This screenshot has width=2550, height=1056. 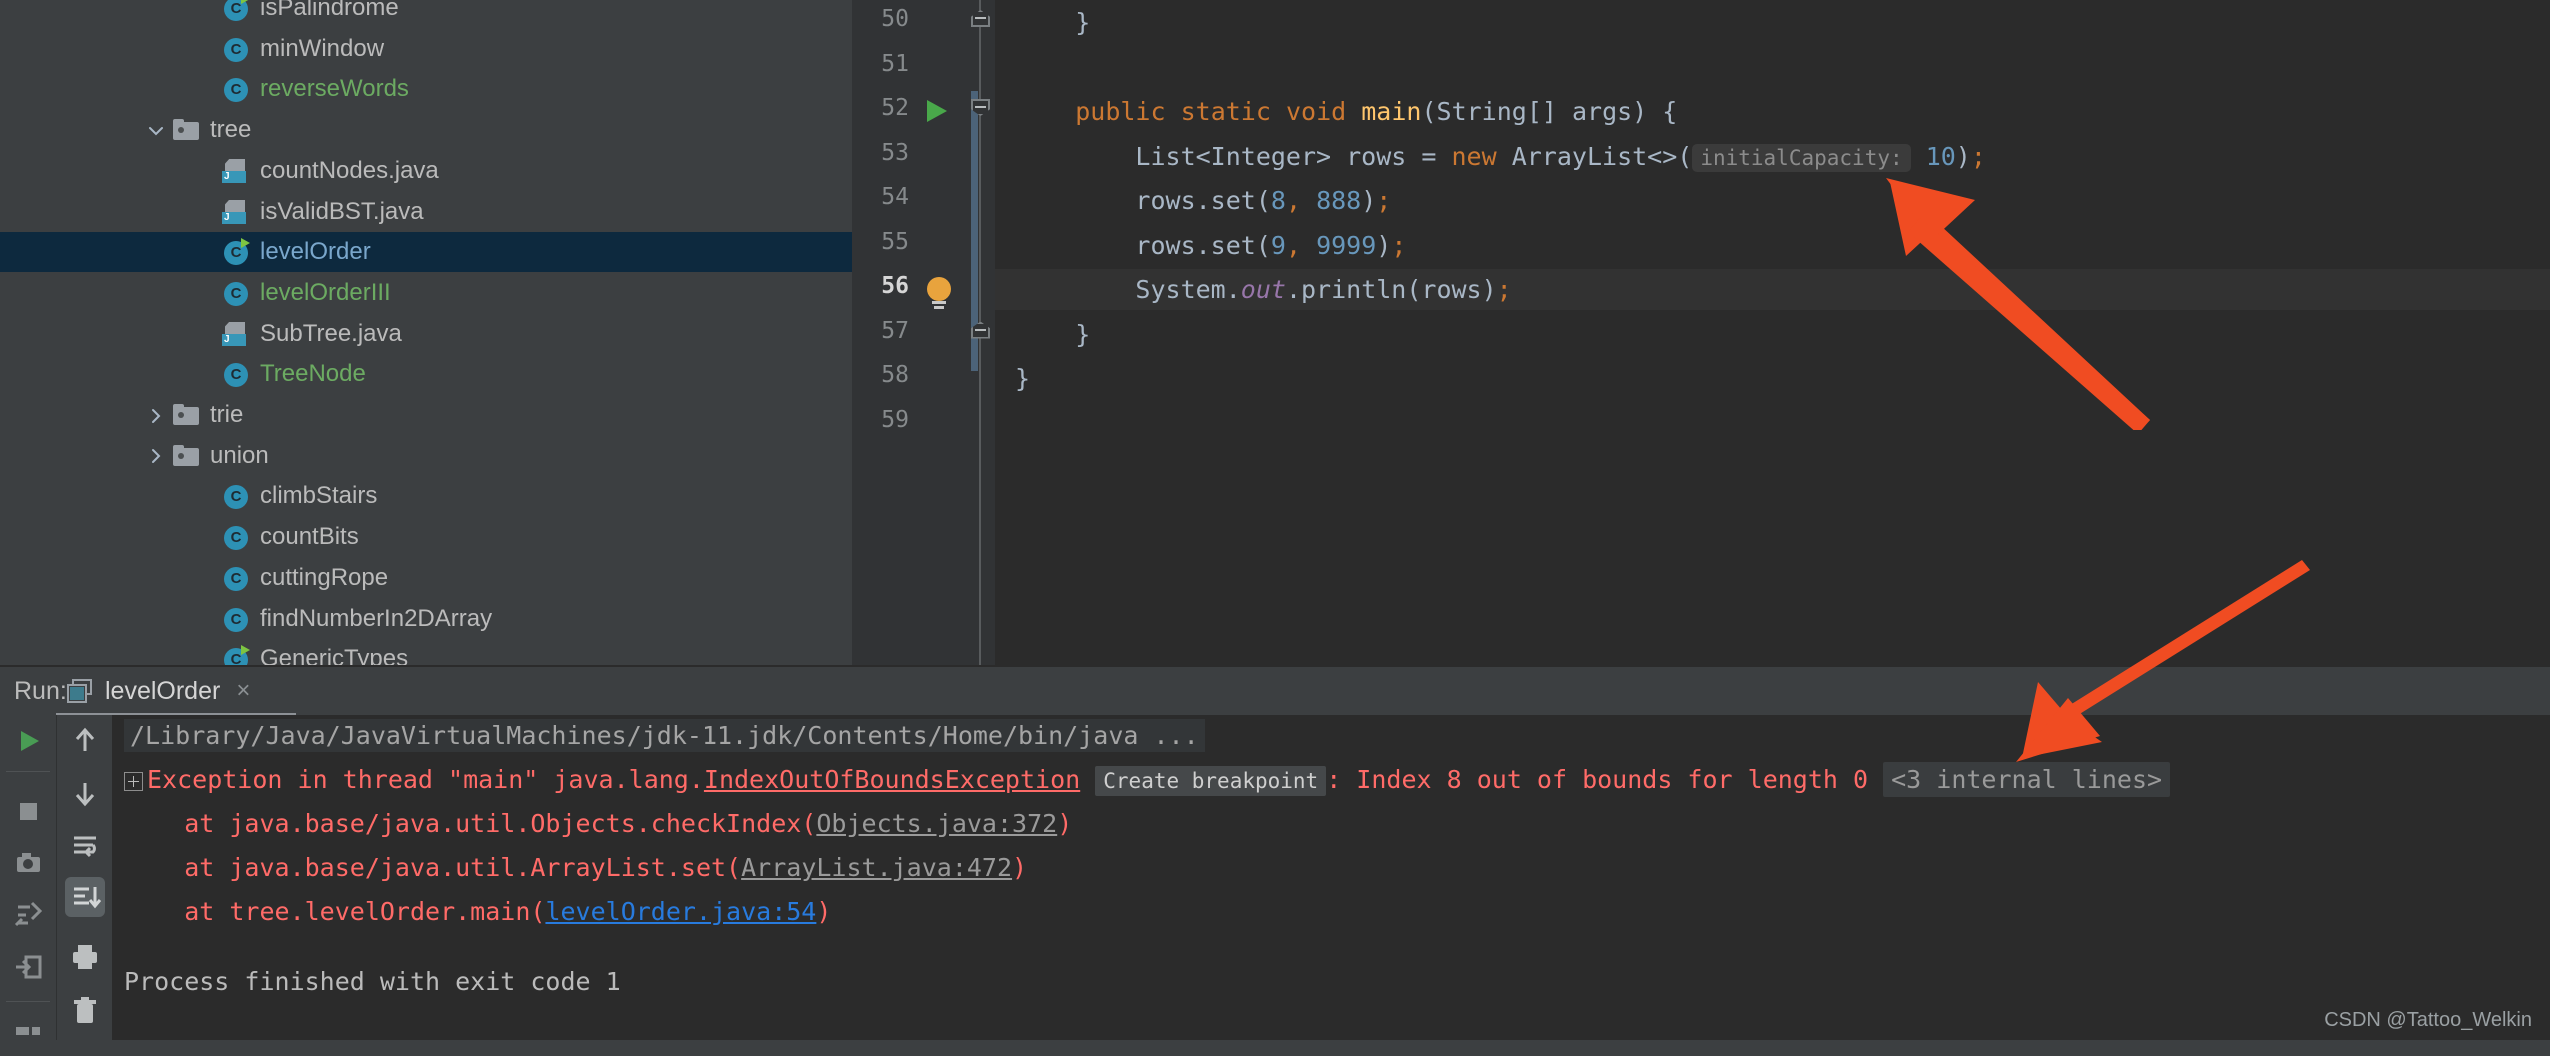 What do you see at coordinates (1052, 22) in the screenshot?
I see `code-line-50: }` at bounding box center [1052, 22].